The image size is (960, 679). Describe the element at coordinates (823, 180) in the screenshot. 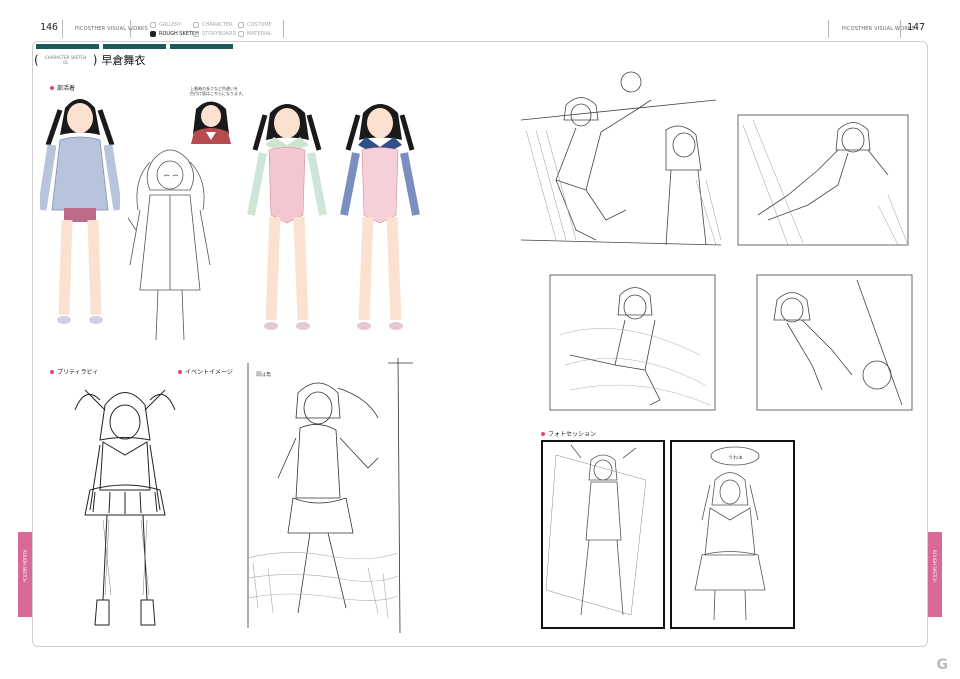

I see `pencil-leotard-pose` at that location.